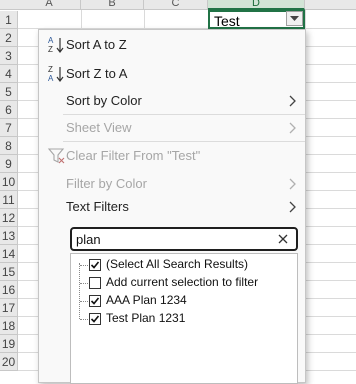  I want to click on row-header: 17, so click(9, 308).